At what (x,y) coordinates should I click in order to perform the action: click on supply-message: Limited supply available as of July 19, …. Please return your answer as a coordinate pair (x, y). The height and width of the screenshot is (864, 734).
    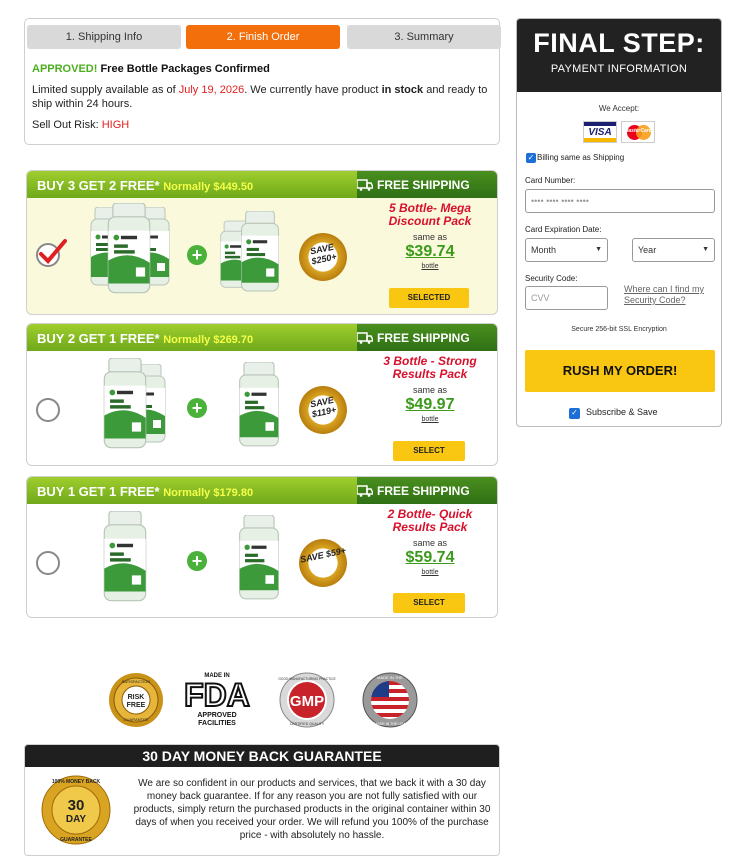
    Looking at the image, I should click on (265, 97).